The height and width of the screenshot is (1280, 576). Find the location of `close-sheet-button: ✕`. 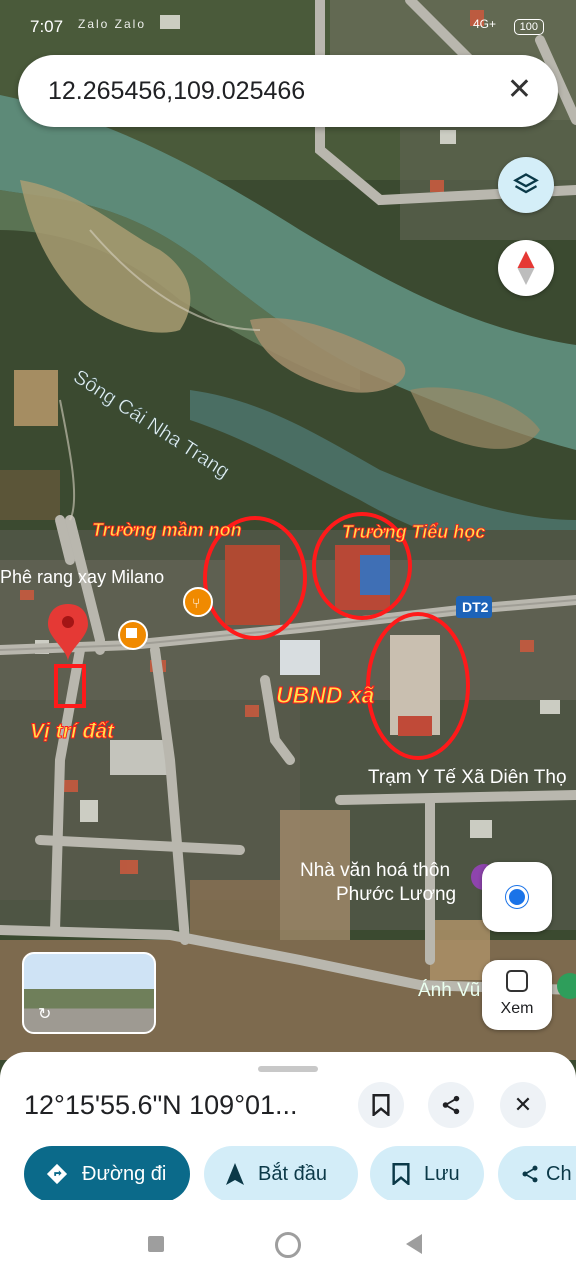

close-sheet-button: ✕ is located at coordinates (523, 1105).